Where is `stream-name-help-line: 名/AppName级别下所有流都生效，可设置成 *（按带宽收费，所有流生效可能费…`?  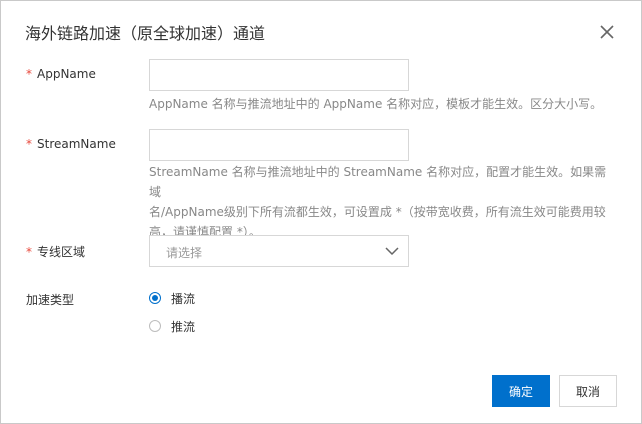
stream-name-help-line: 名/AppName级别下所有流都生效，可设置成 *（按带宽收费，所有流生效可能费… is located at coordinates (377, 212).